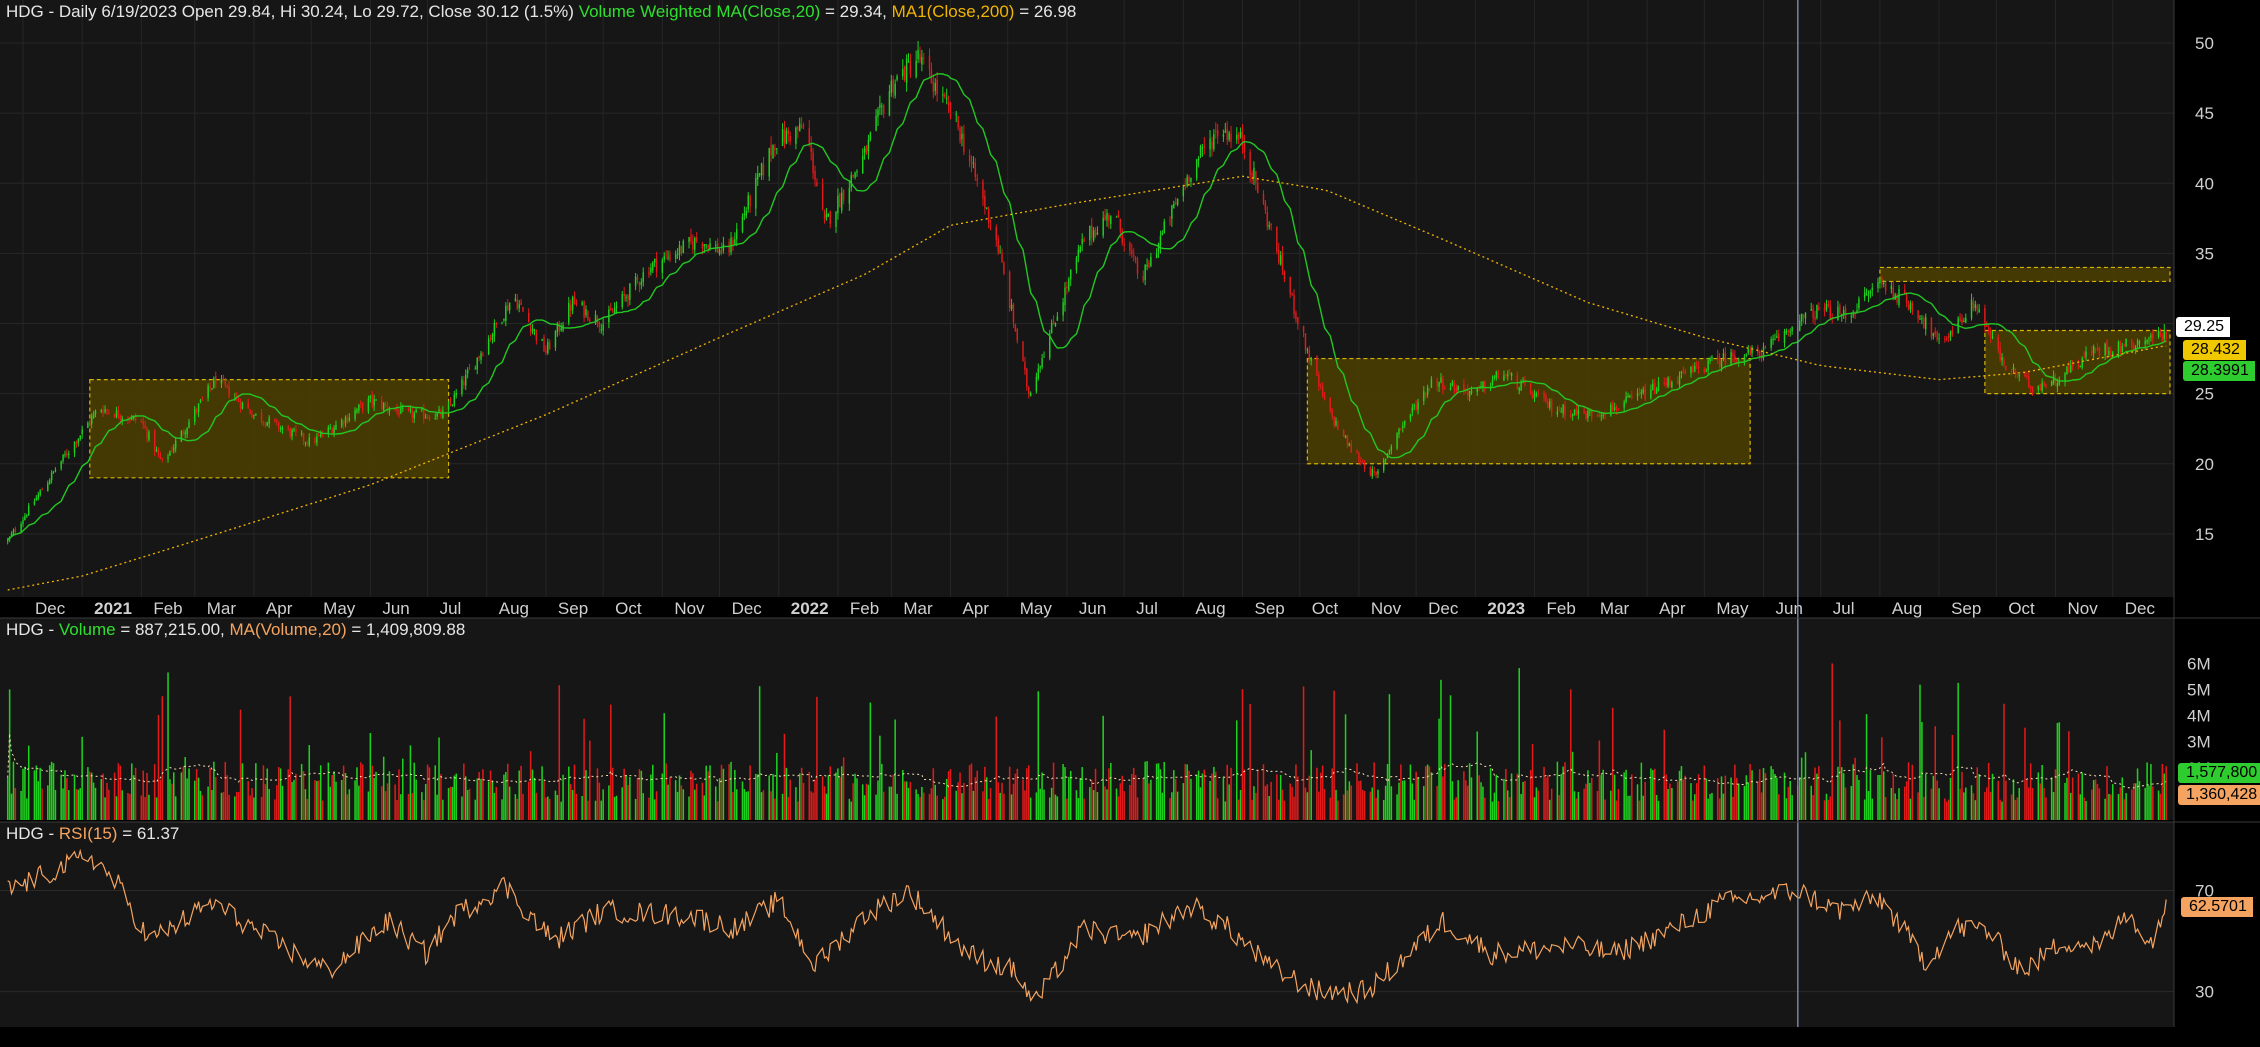 The height and width of the screenshot is (1047, 2260). I want to click on ma200-legend-value: = 26.98, so click(1045, 11).